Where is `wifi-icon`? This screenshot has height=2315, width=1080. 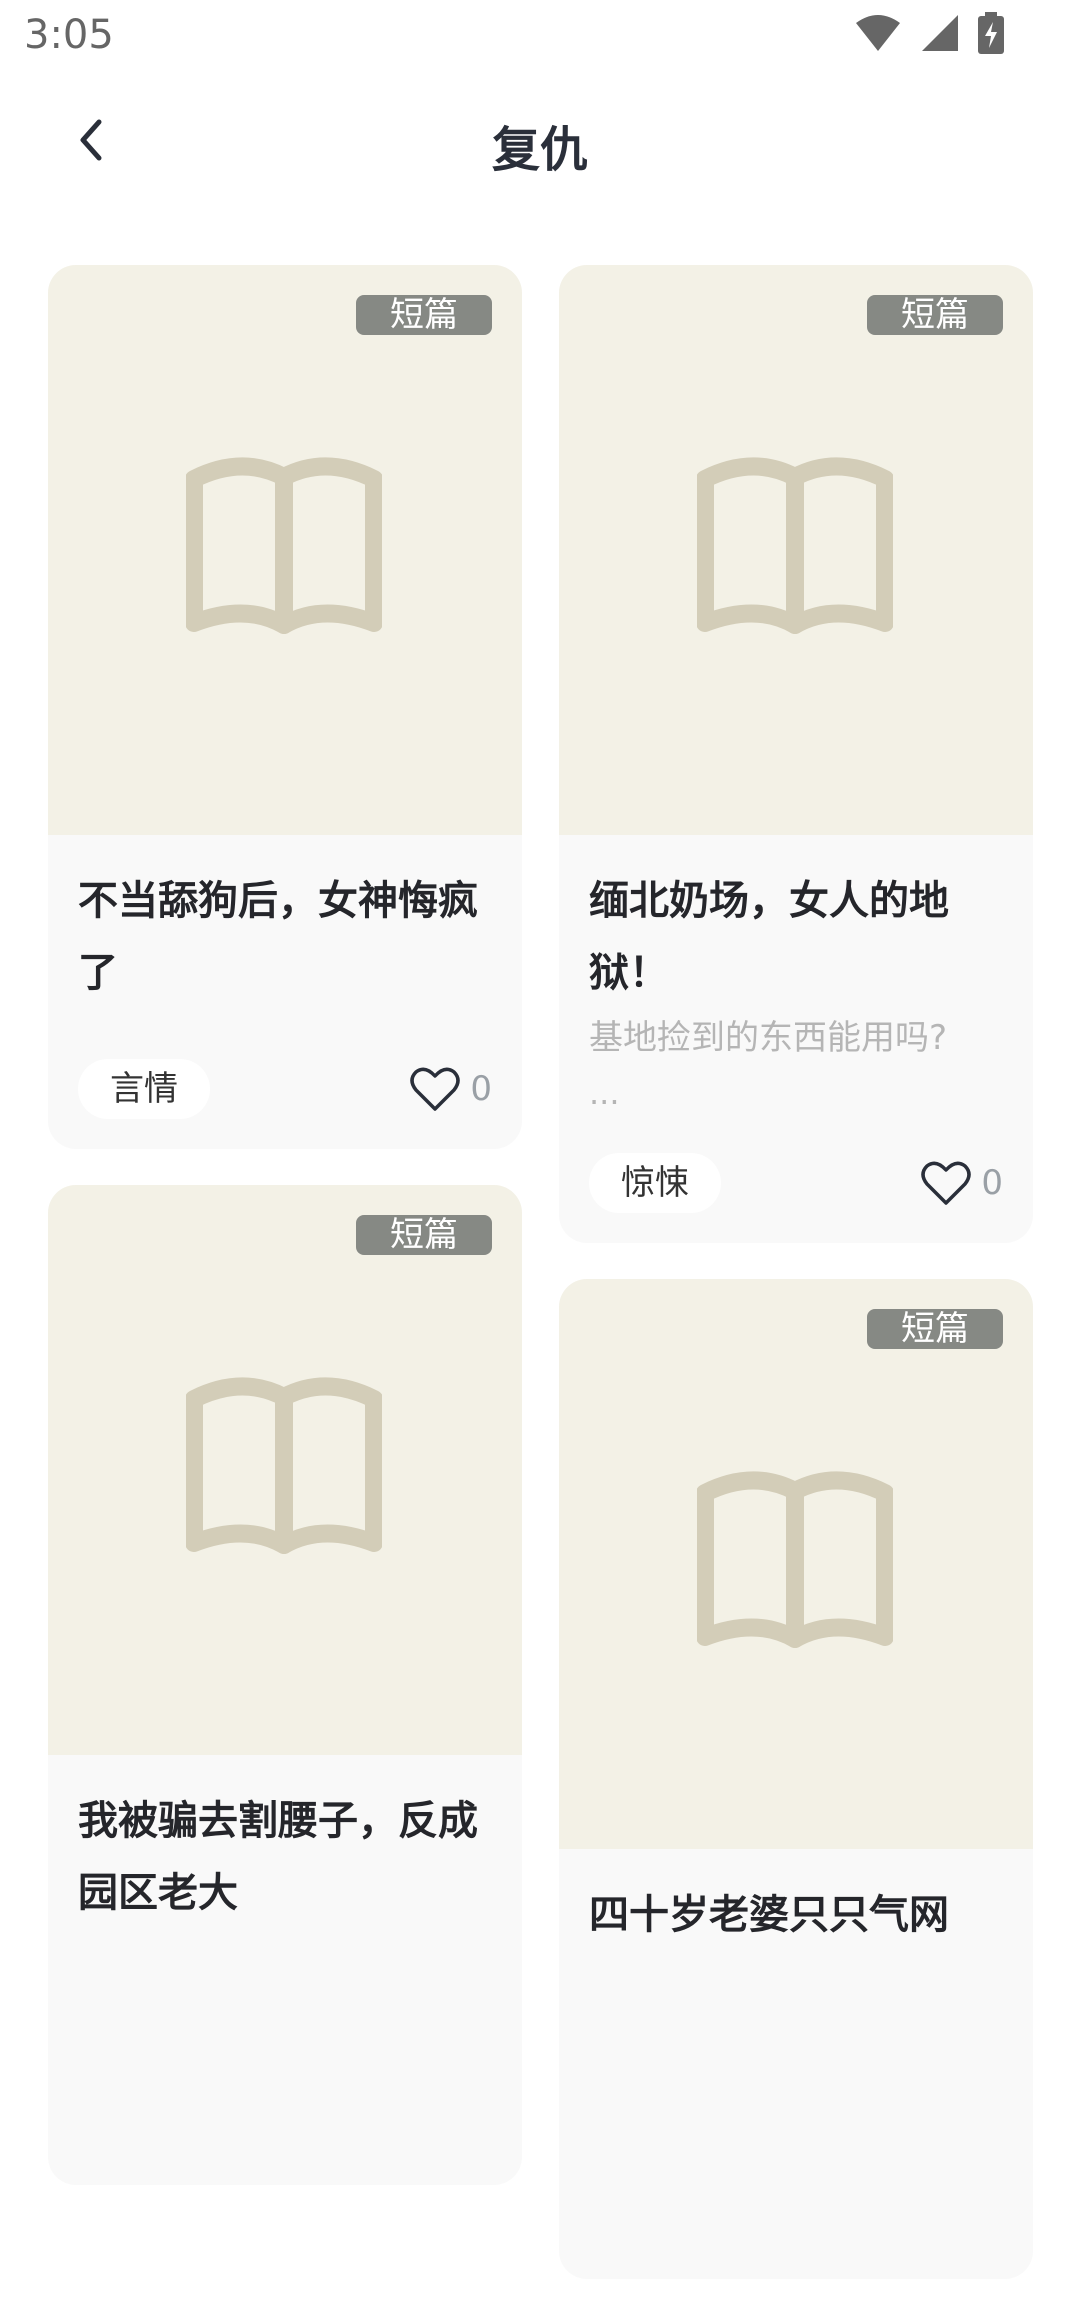 wifi-icon is located at coordinates (878, 33).